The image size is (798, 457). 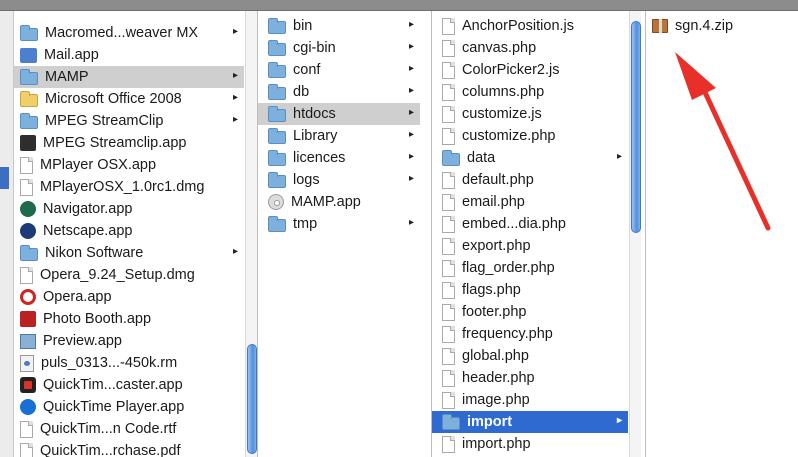 I want to click on list-item: footer.php, so click(x=530, y=312).